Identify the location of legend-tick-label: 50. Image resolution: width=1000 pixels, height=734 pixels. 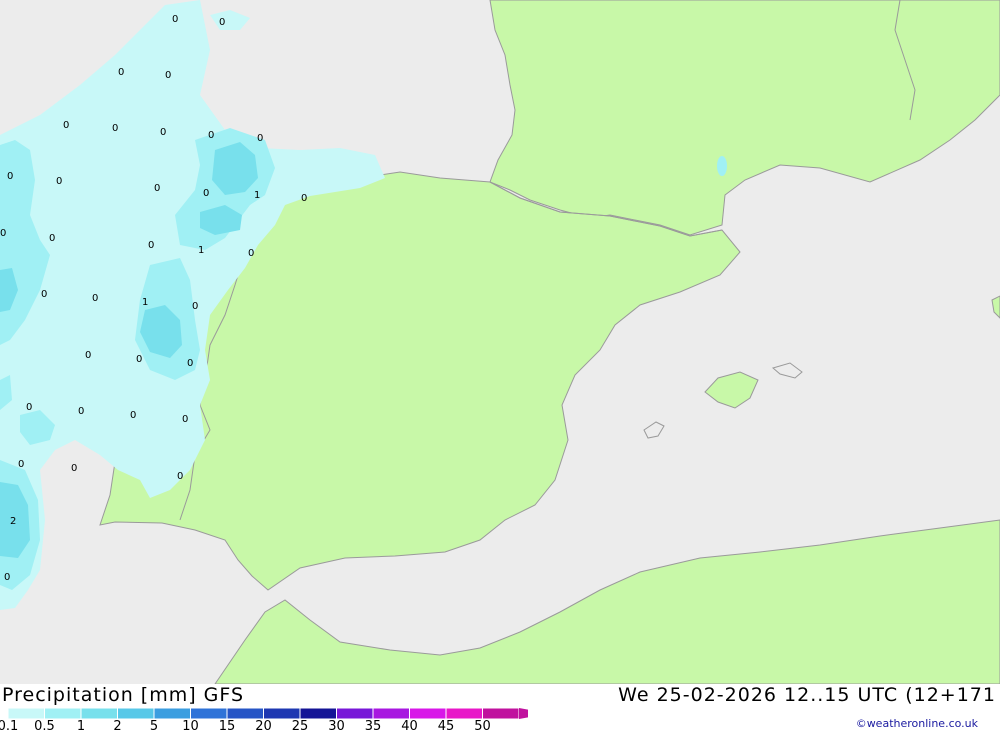
(482, 726).